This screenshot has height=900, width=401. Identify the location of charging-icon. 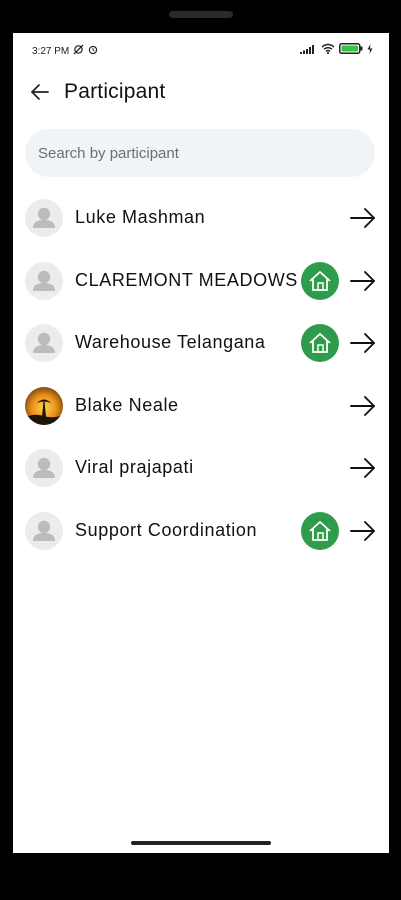
(370, 50).